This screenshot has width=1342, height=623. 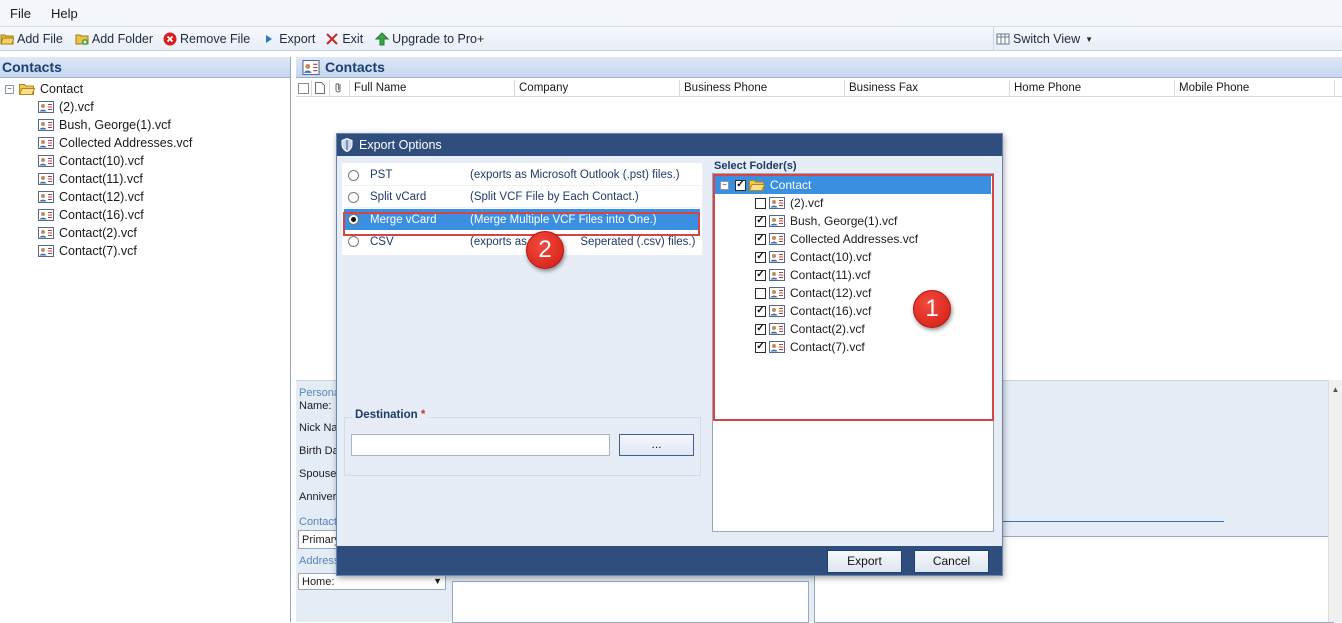 I want to click on col-business-phone: Business Phone, so click(x=762, y=88).